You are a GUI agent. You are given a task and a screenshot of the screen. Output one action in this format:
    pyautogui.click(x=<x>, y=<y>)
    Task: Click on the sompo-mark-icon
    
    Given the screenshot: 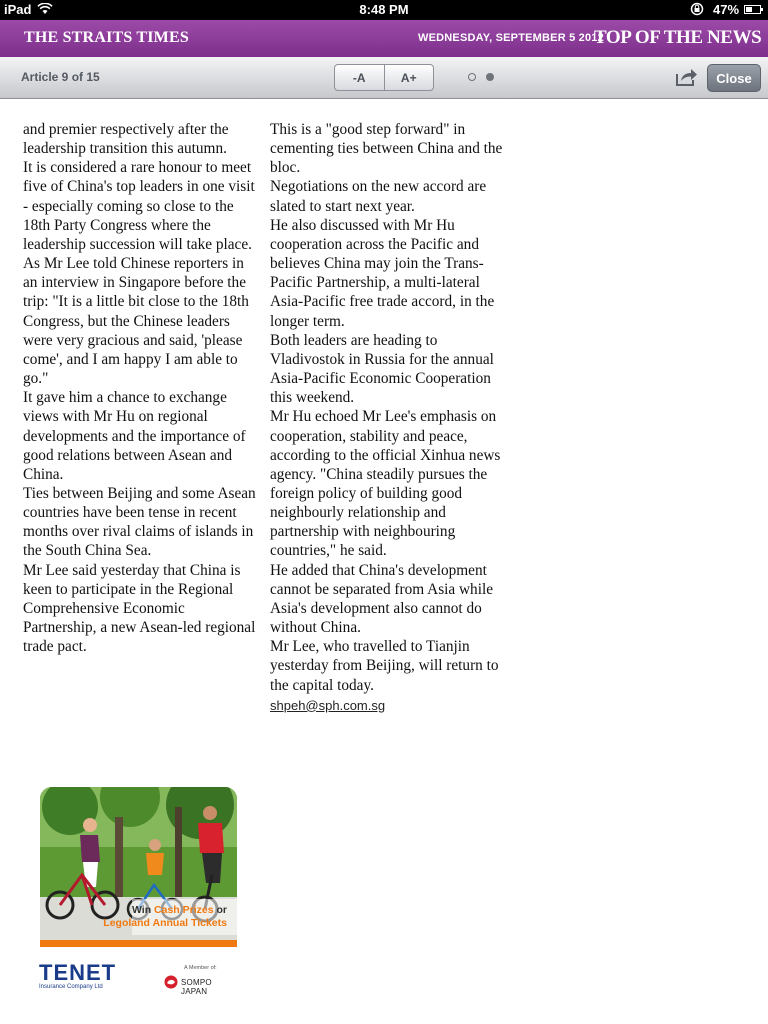 What is the action you would take?
    pyautogui.click(x=171, y=982)
    